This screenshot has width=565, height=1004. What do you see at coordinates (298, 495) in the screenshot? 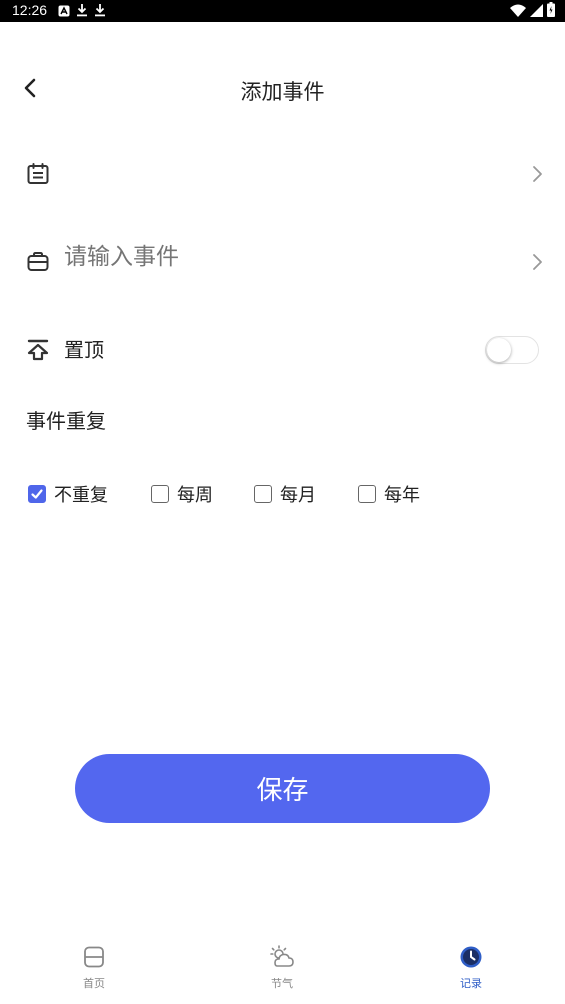
I see `repeat-option-label: 每月` at bounding box center [298, 495].